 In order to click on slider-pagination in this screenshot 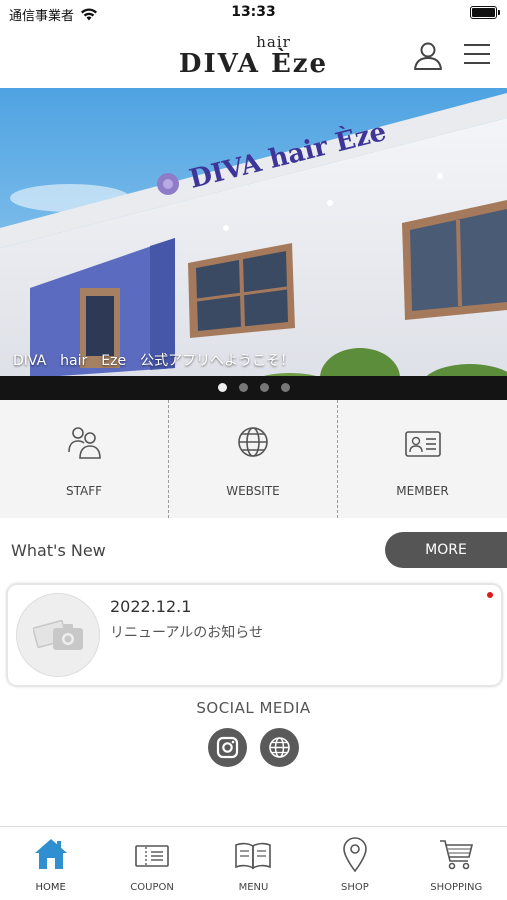, I will do `click(253, 388)`.